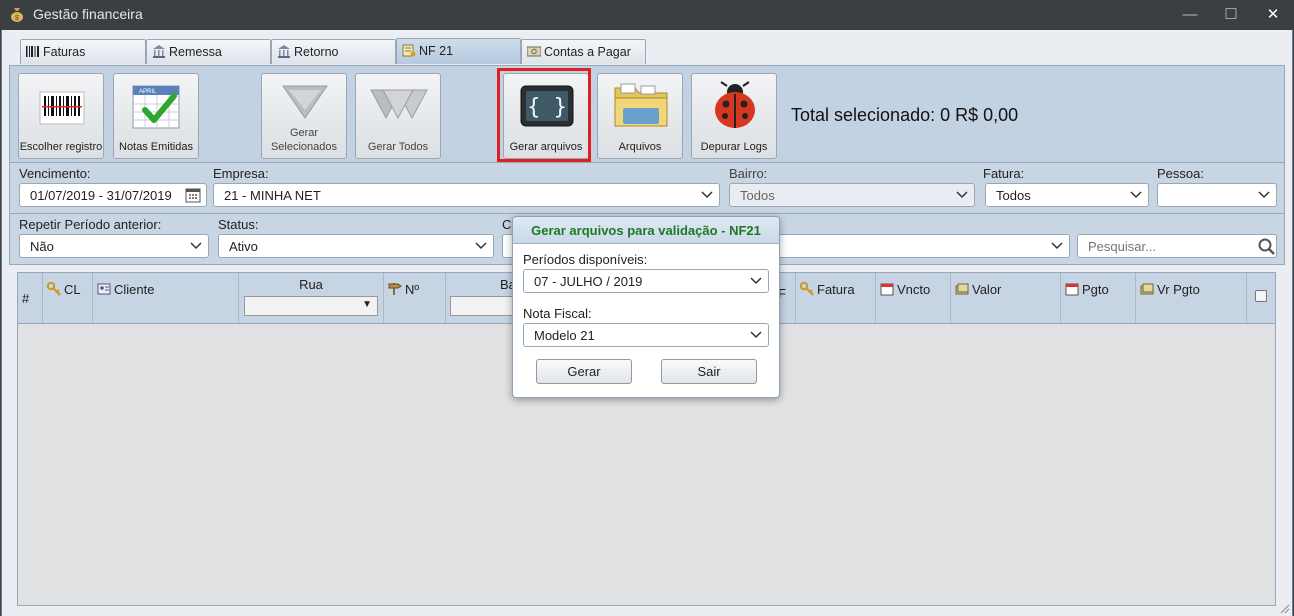 The height and width of the screenshot is (616, 1294). What do you see at coordinates (436, 51) in the screenshot?
I see `tab-label: NF 21` at bounding box center [436, 51].